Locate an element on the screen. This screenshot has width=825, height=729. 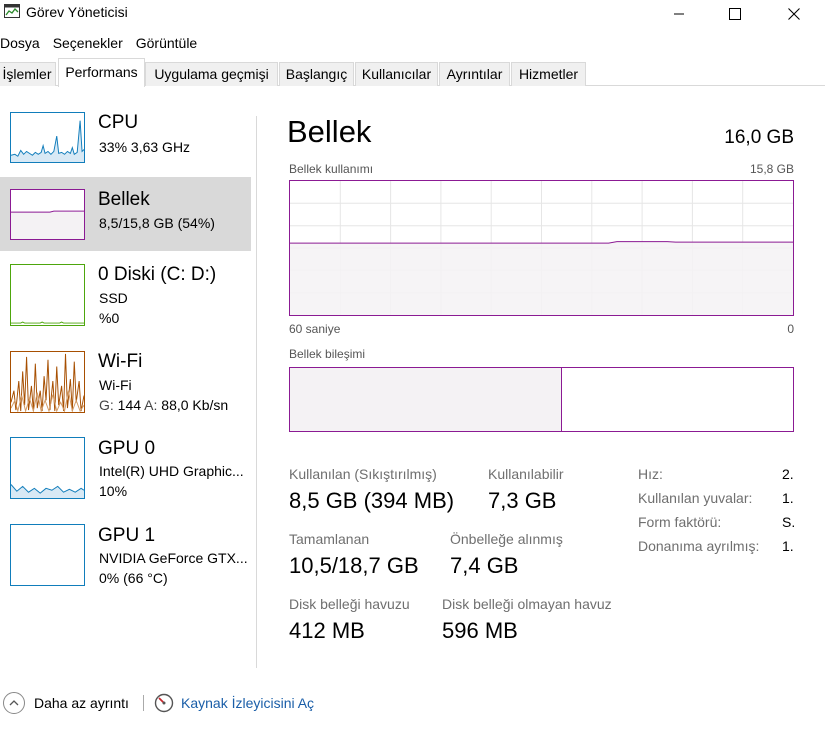
sidebar-item-disk: 0 Diski (C: D:) SSD %0 is located at coordinates (125, 293).